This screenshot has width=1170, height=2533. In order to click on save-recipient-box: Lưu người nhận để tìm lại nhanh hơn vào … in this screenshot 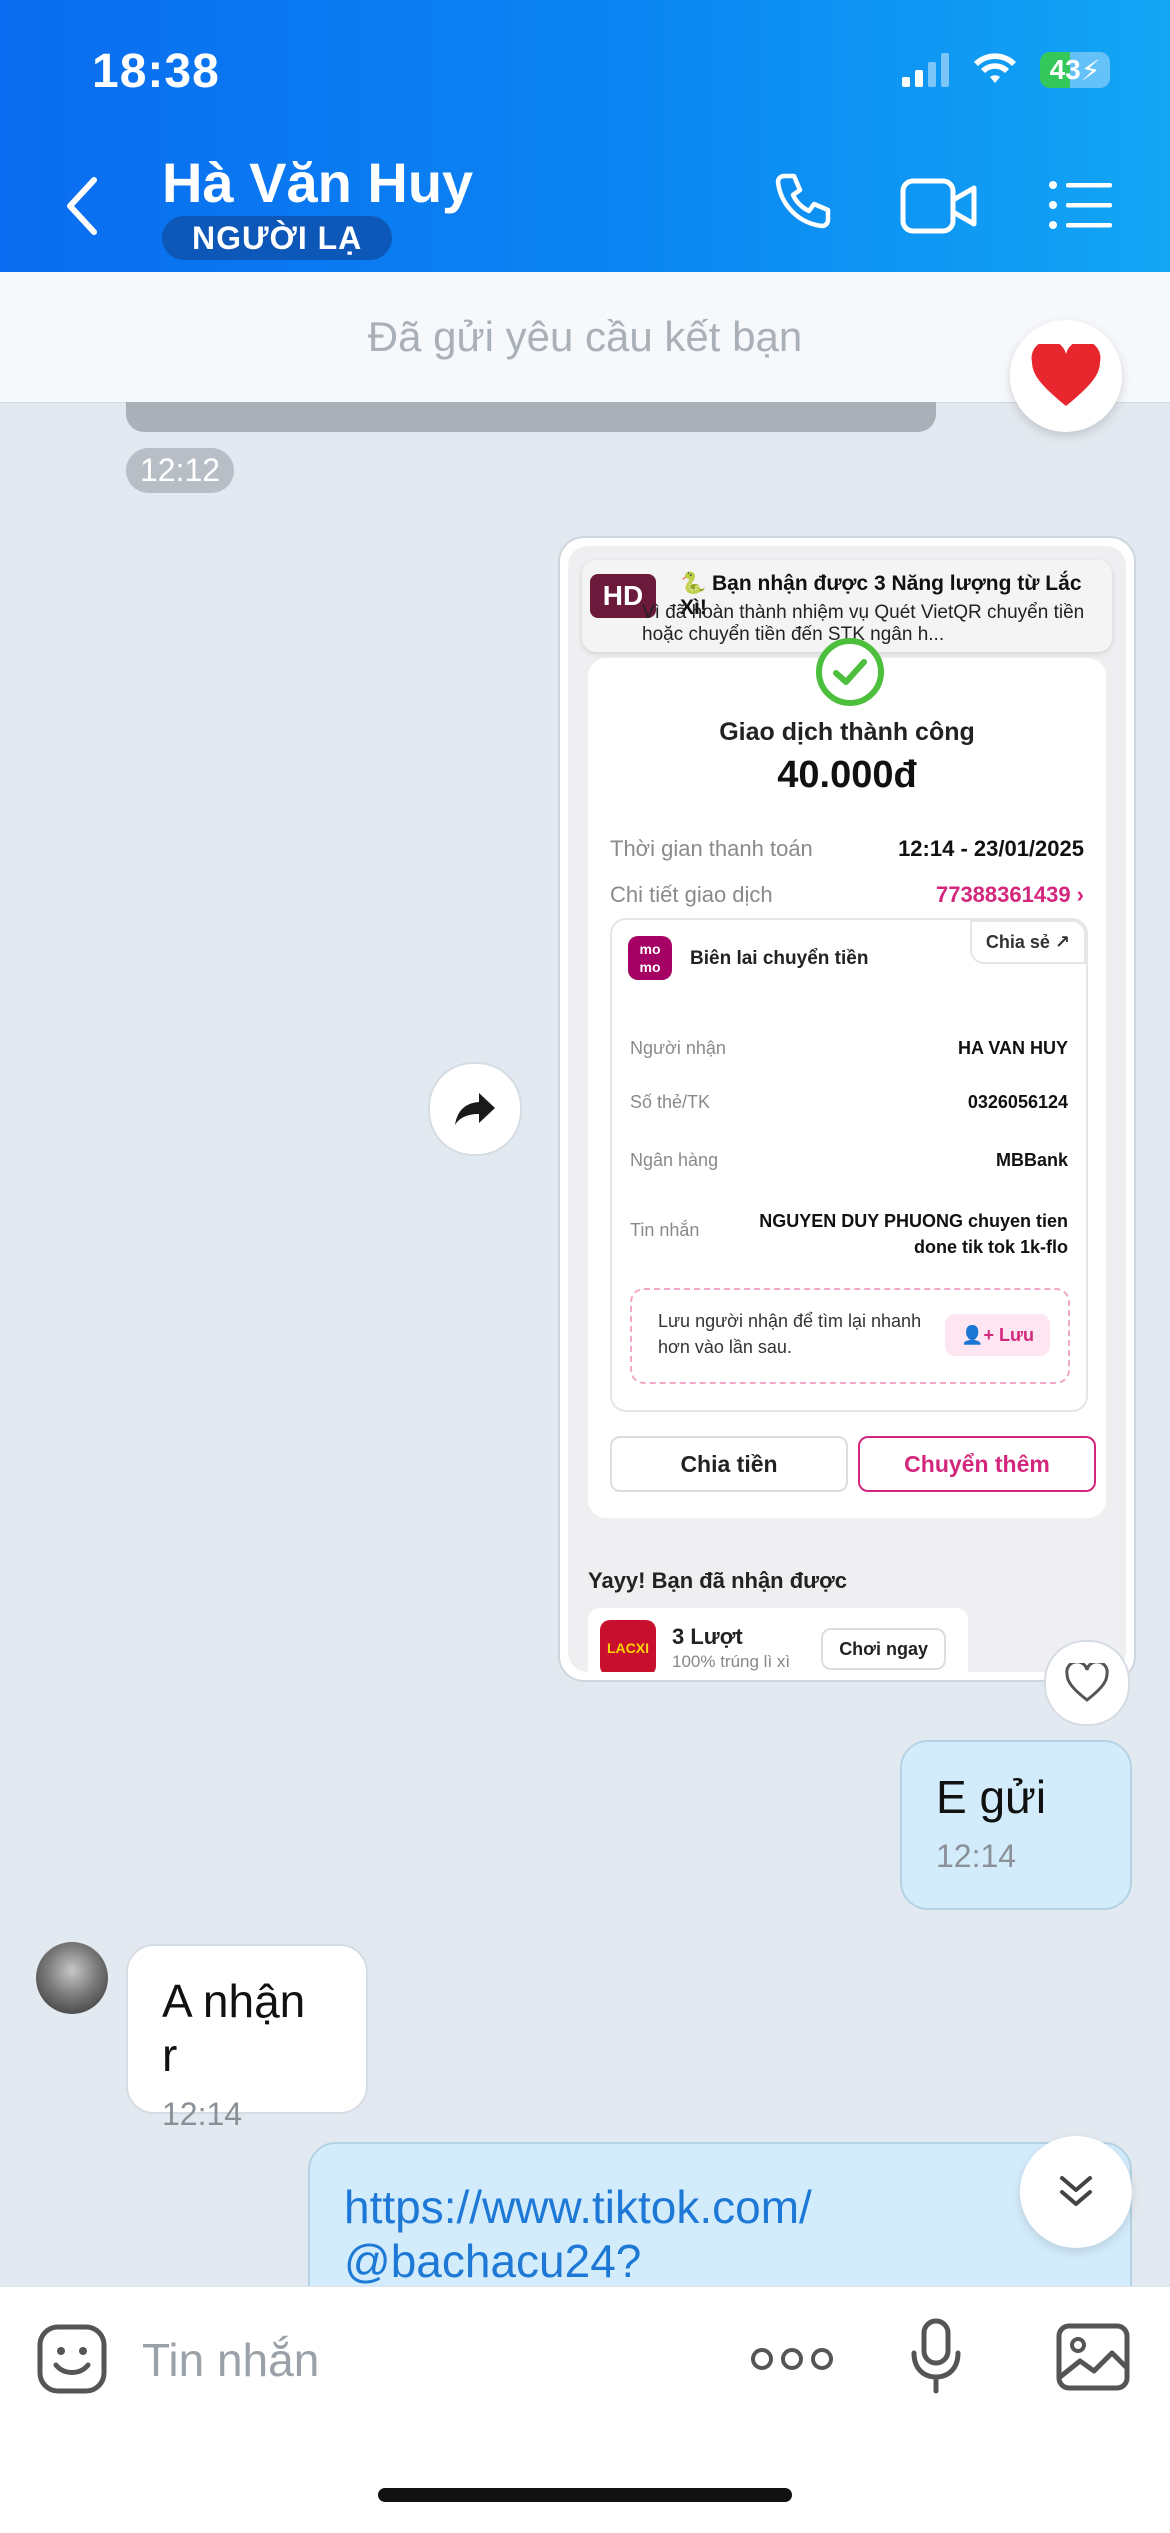, I will do `click(850, 1336)`.